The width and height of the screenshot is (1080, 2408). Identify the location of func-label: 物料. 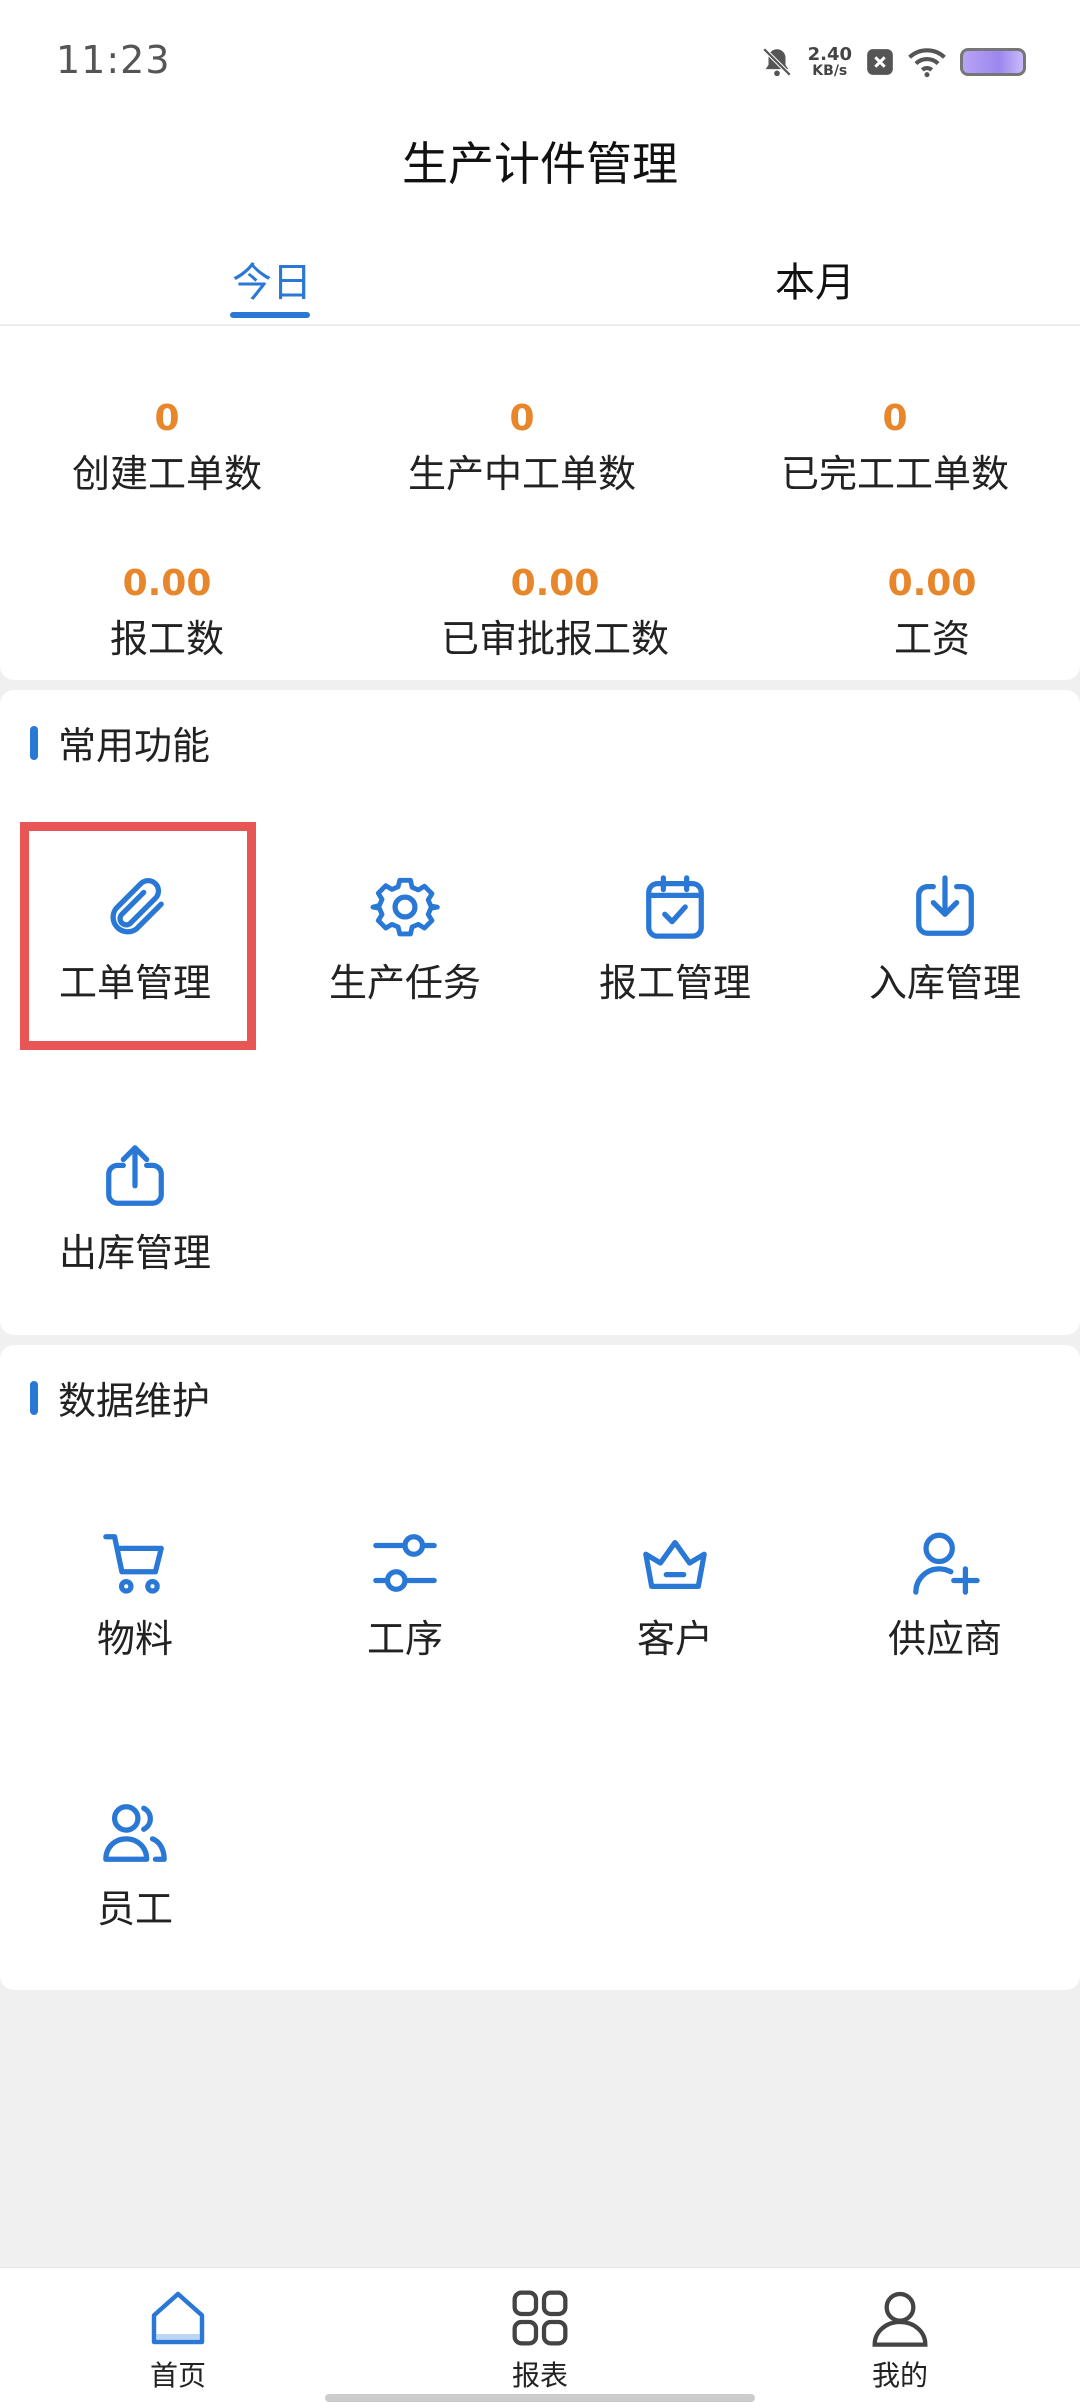
(134, 1639).